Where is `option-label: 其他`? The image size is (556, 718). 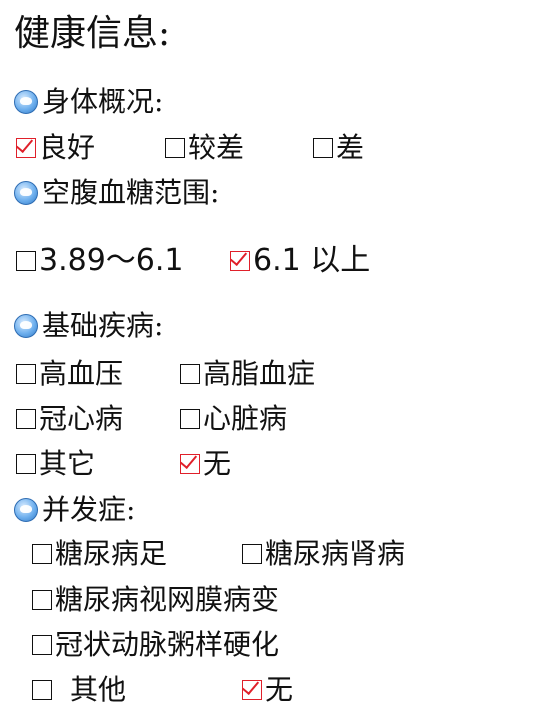 option-label: 其他 is located at coordinates (98, 689).